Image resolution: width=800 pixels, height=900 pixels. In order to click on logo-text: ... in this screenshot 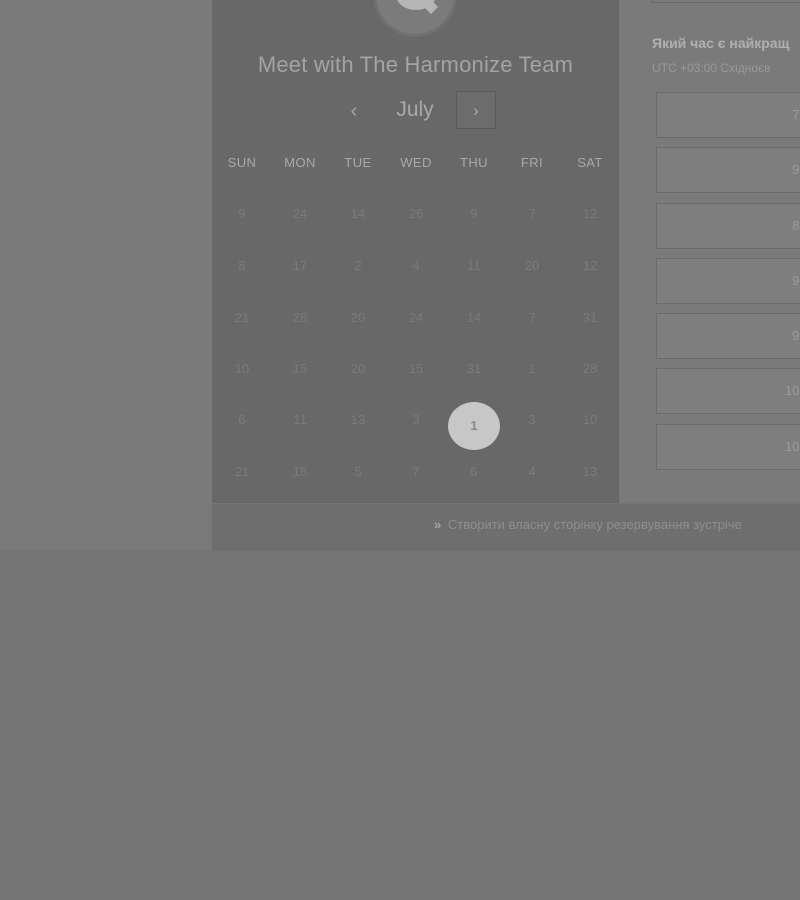, I will do `click(413, 1)`.